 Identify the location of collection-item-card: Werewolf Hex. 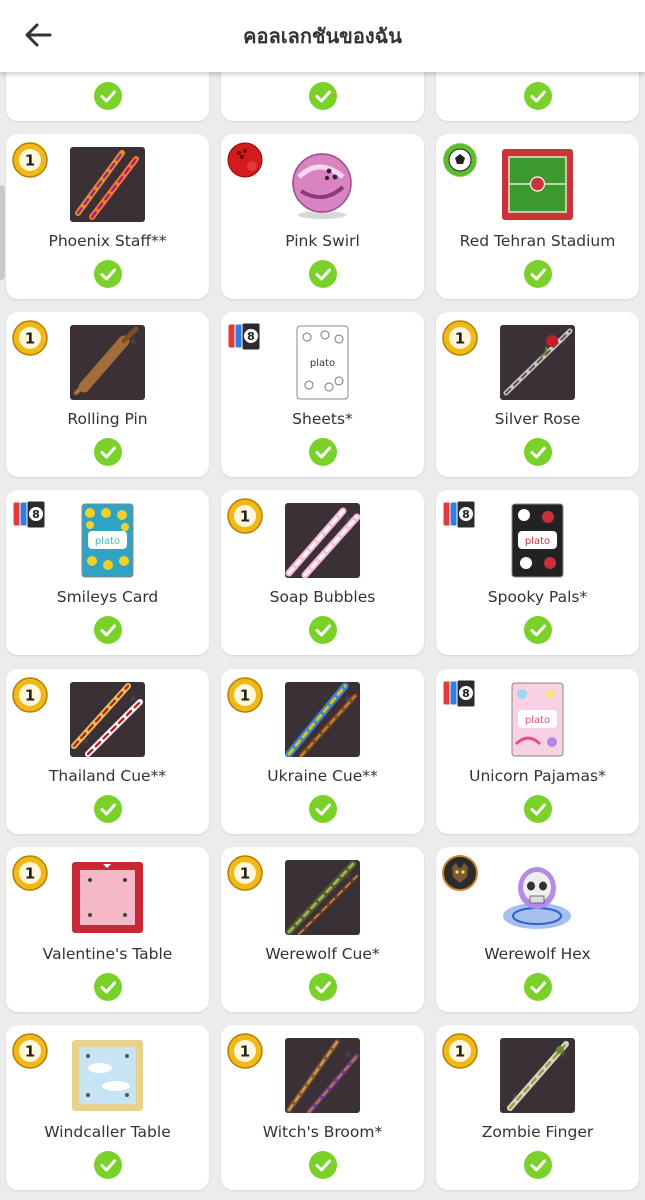
(537, 929).